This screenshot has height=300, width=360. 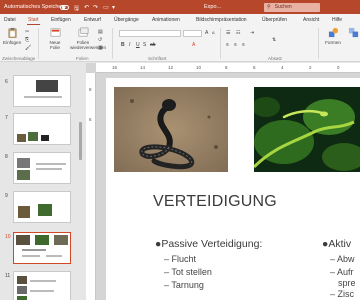 What do you see at coordinates (80, 141) in the screenshot?
I see `thumbnails-scrollbar-thumb` at bounding box center [80, 141].